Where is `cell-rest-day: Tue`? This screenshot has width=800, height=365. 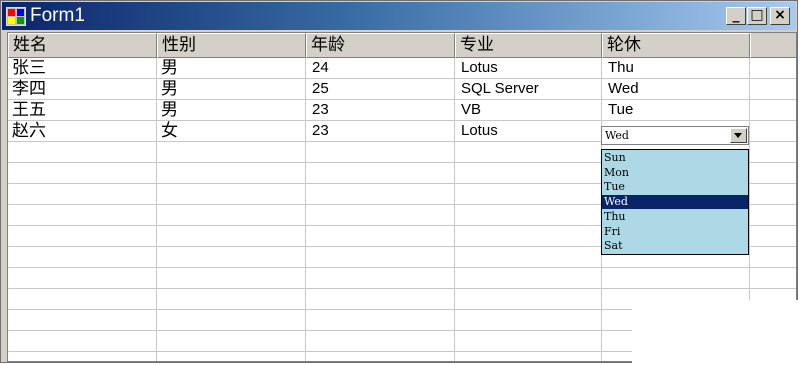
cell-rest-day: Tue is located at coordinates (676, 110).